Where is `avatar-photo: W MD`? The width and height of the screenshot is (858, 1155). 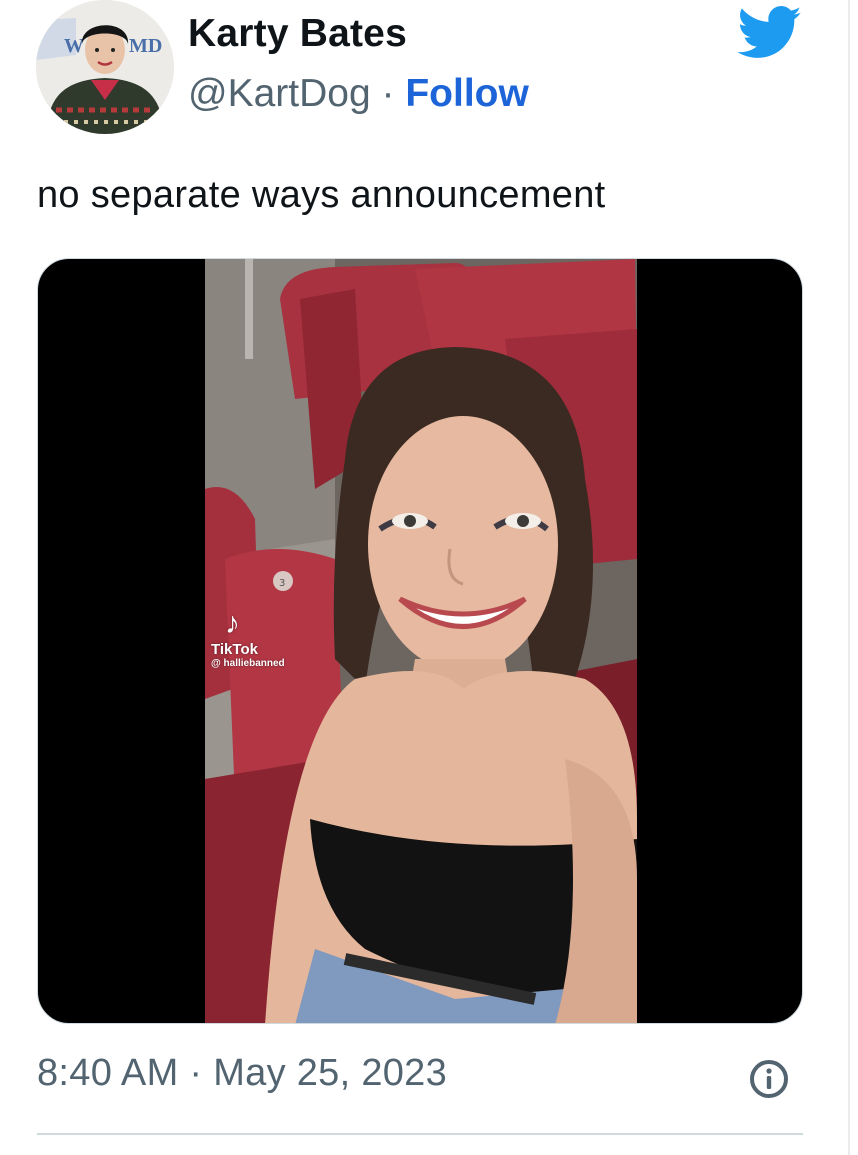 avatar-photo: W MD is located at coordinates (105, 67).